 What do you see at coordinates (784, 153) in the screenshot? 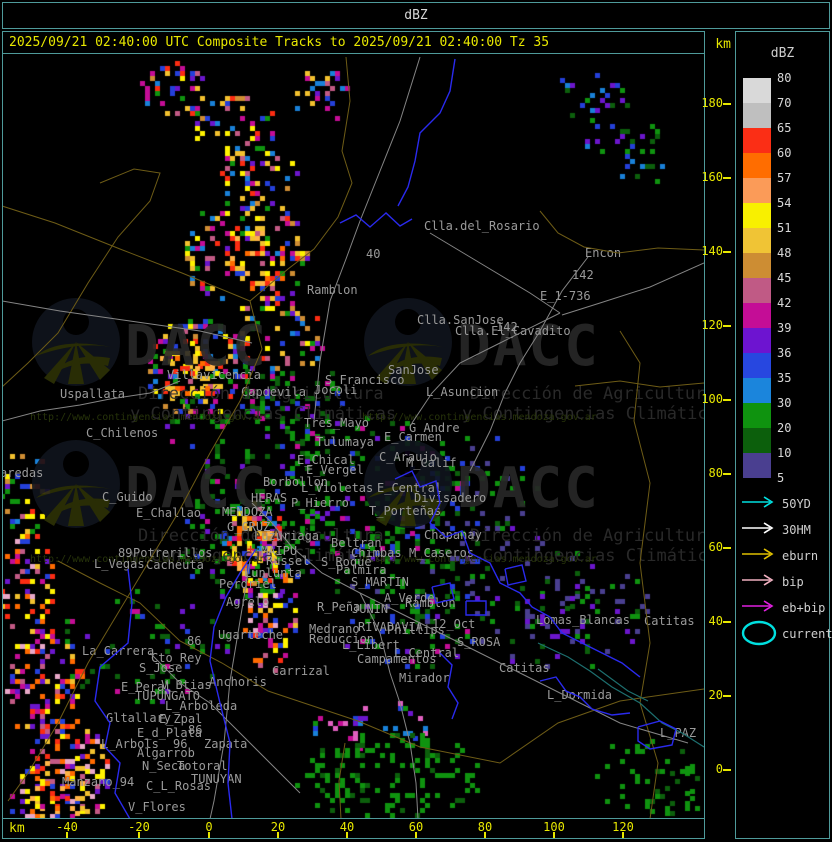
I see `dbz-scale-label: 60` at bounding box center [784, 153].